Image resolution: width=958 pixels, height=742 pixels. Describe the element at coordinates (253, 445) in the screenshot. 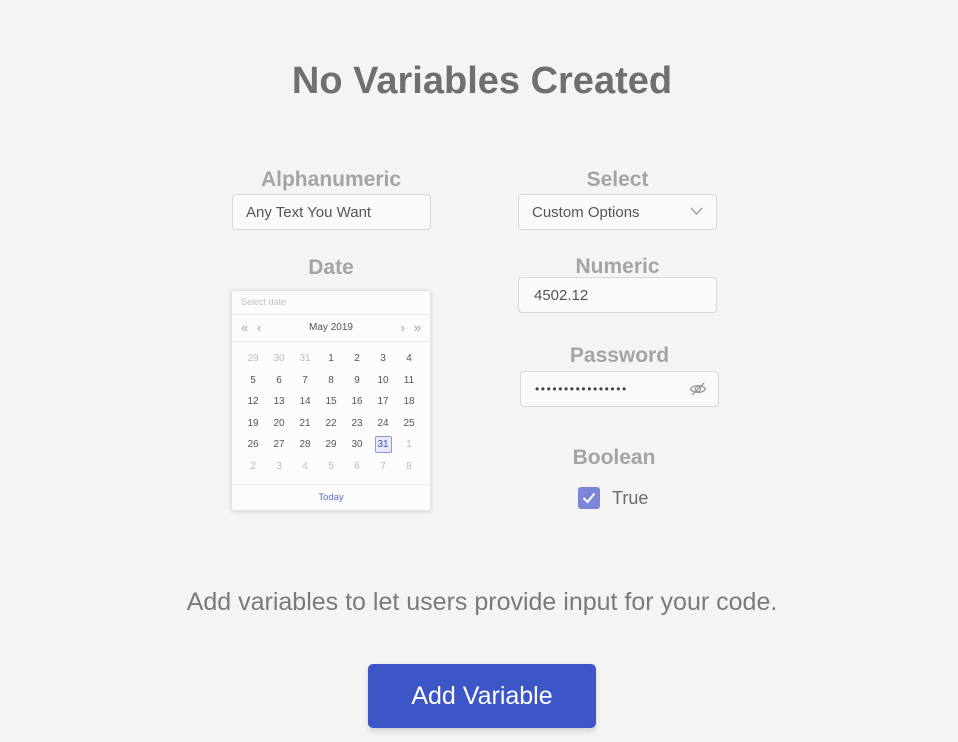

I see `calendar-day: 26` at that location.